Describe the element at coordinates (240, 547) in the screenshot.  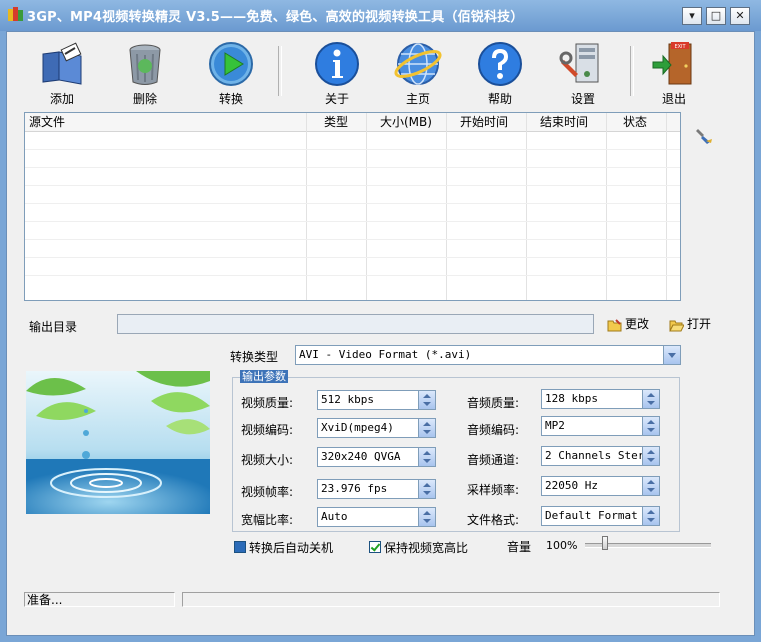
I see `auto-shutdown-checkbox` at that location.